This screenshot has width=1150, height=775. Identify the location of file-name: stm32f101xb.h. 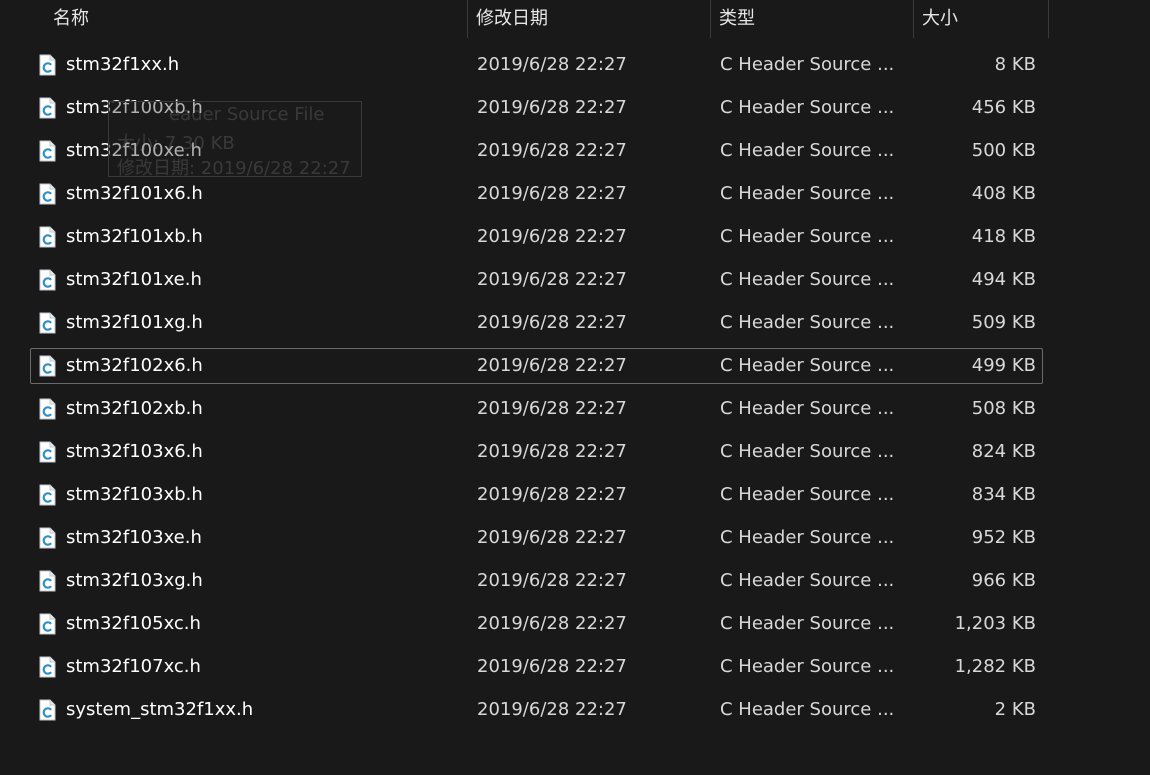
(134, 236).